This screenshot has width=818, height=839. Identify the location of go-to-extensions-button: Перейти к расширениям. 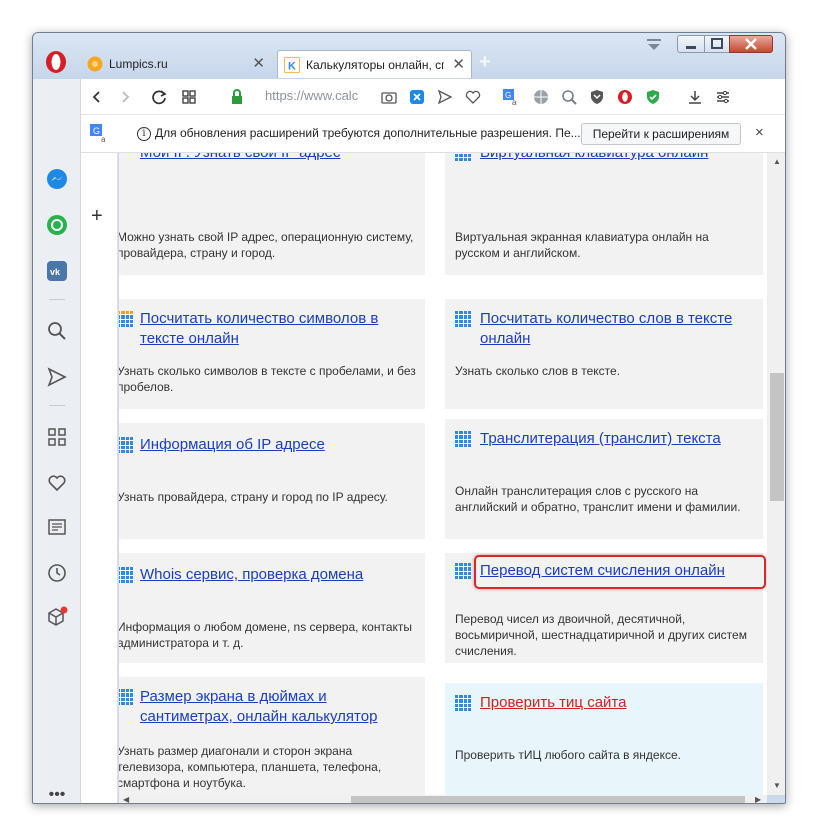
(661, 134).